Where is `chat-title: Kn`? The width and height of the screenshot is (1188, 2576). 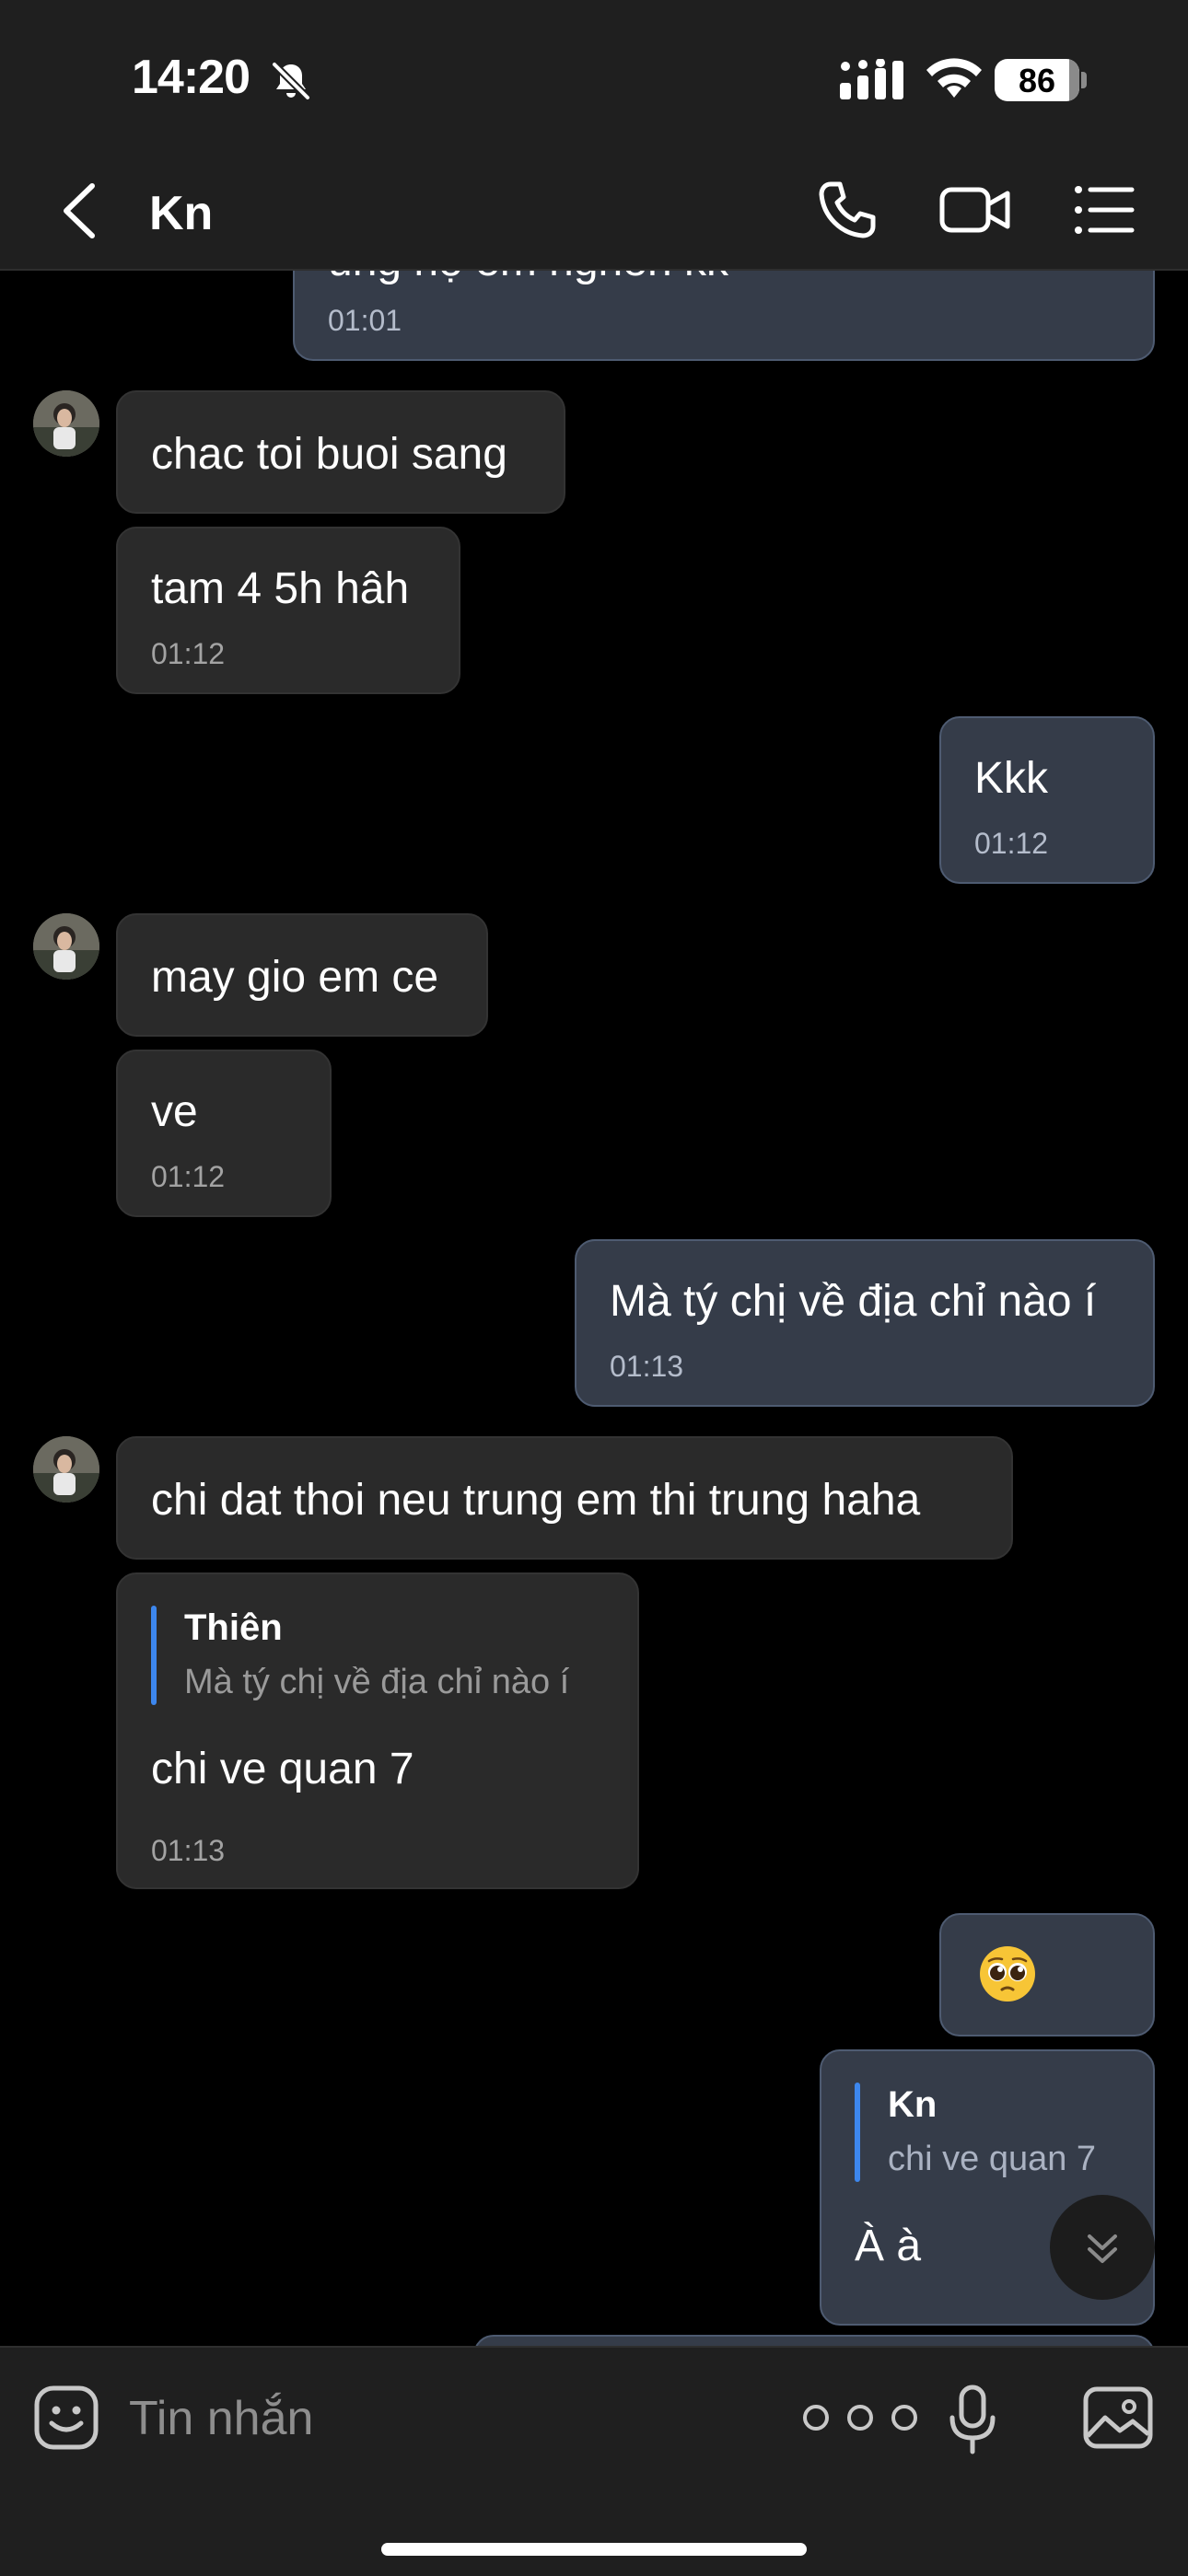
chat-title: Kn is located at coordinates (181, 213).